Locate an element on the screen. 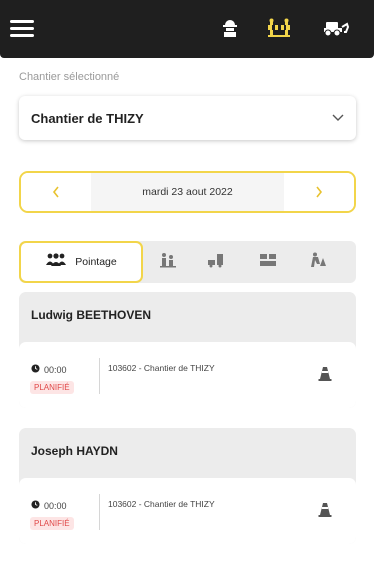 This screenshot has height=561, width=374. chevron-left-icon is located at coordinates (55, 192).